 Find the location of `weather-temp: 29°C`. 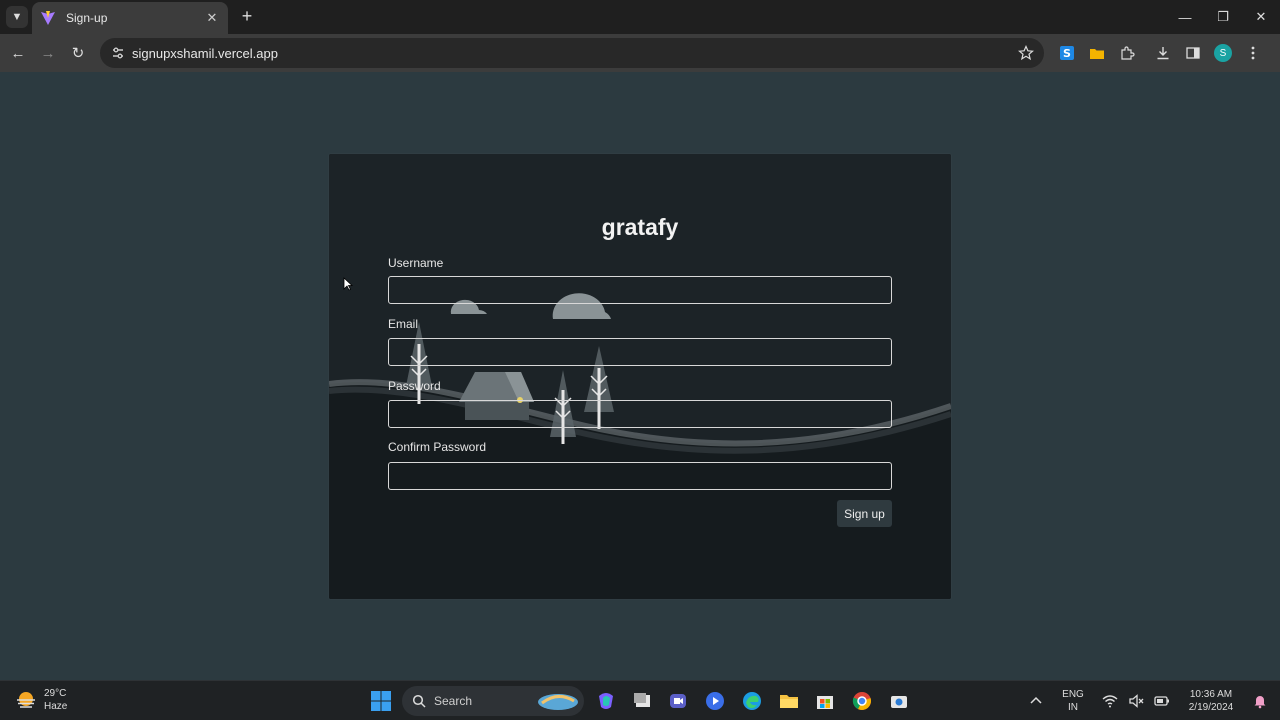

weather-temp: 29°C is located at coordinates (55, 693).